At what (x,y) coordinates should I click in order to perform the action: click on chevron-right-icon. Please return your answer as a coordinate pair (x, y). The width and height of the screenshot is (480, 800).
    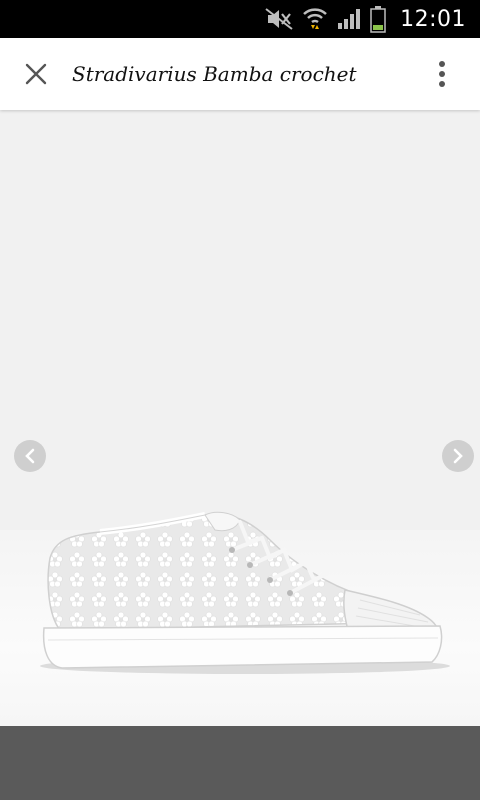
    Looking at the image, I should click on (458, 456).